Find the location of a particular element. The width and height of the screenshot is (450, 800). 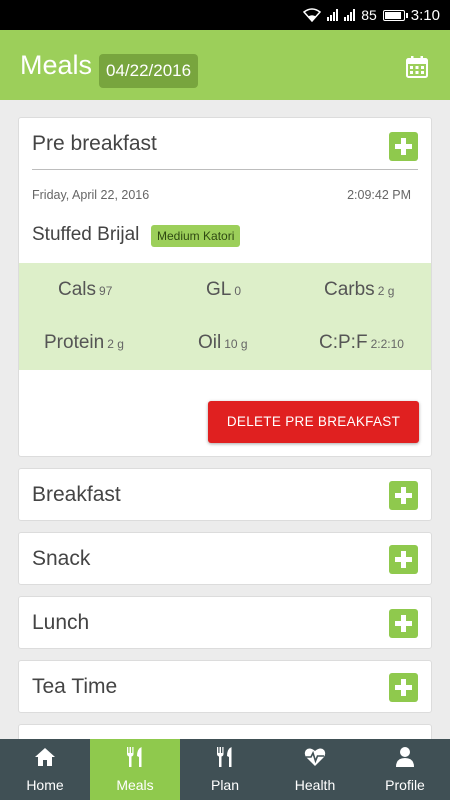

home-icon is located at coordinates (45, 757).